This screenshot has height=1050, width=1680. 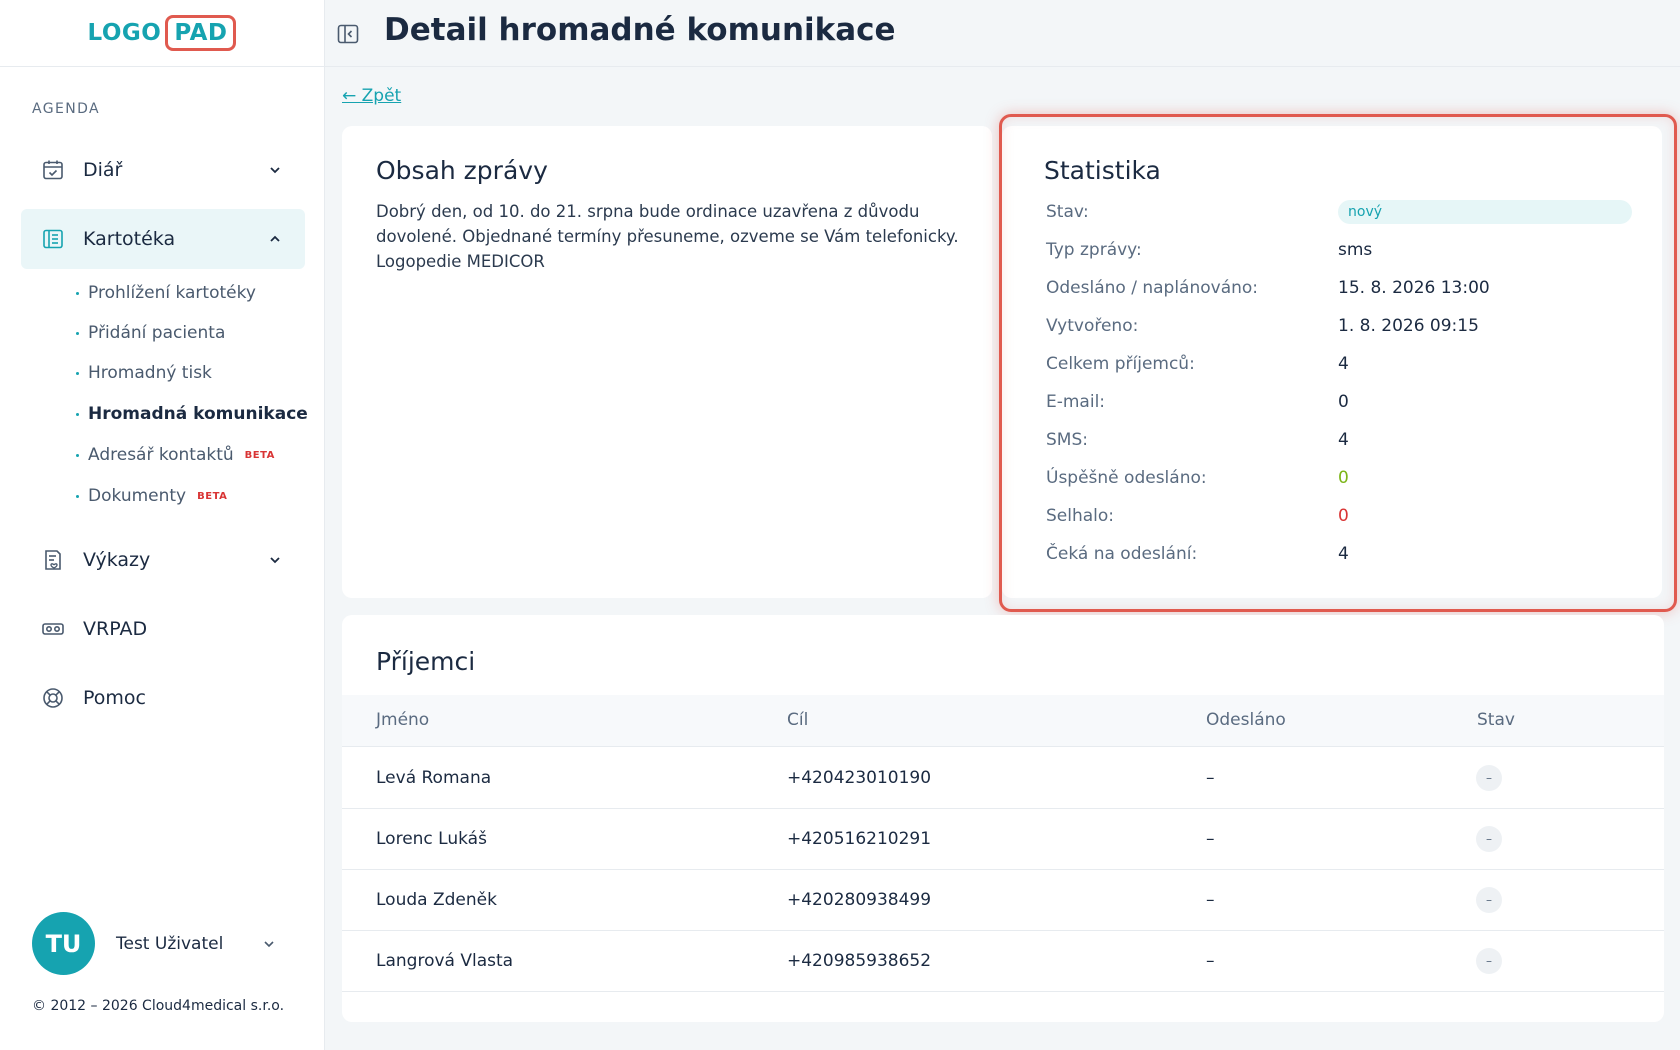 What do you see at coordinates (201, 33) in the screenshot?
I see `logo-boxed-word: PAD` at bounding box center [201, 33].